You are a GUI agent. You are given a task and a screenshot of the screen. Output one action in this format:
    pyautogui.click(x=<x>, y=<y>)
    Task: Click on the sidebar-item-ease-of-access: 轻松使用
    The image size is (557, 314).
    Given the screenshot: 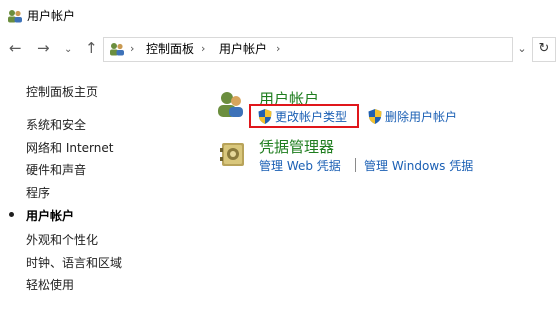 What is the action you would take?
    pyautogui.click(x=50, y=285)
    